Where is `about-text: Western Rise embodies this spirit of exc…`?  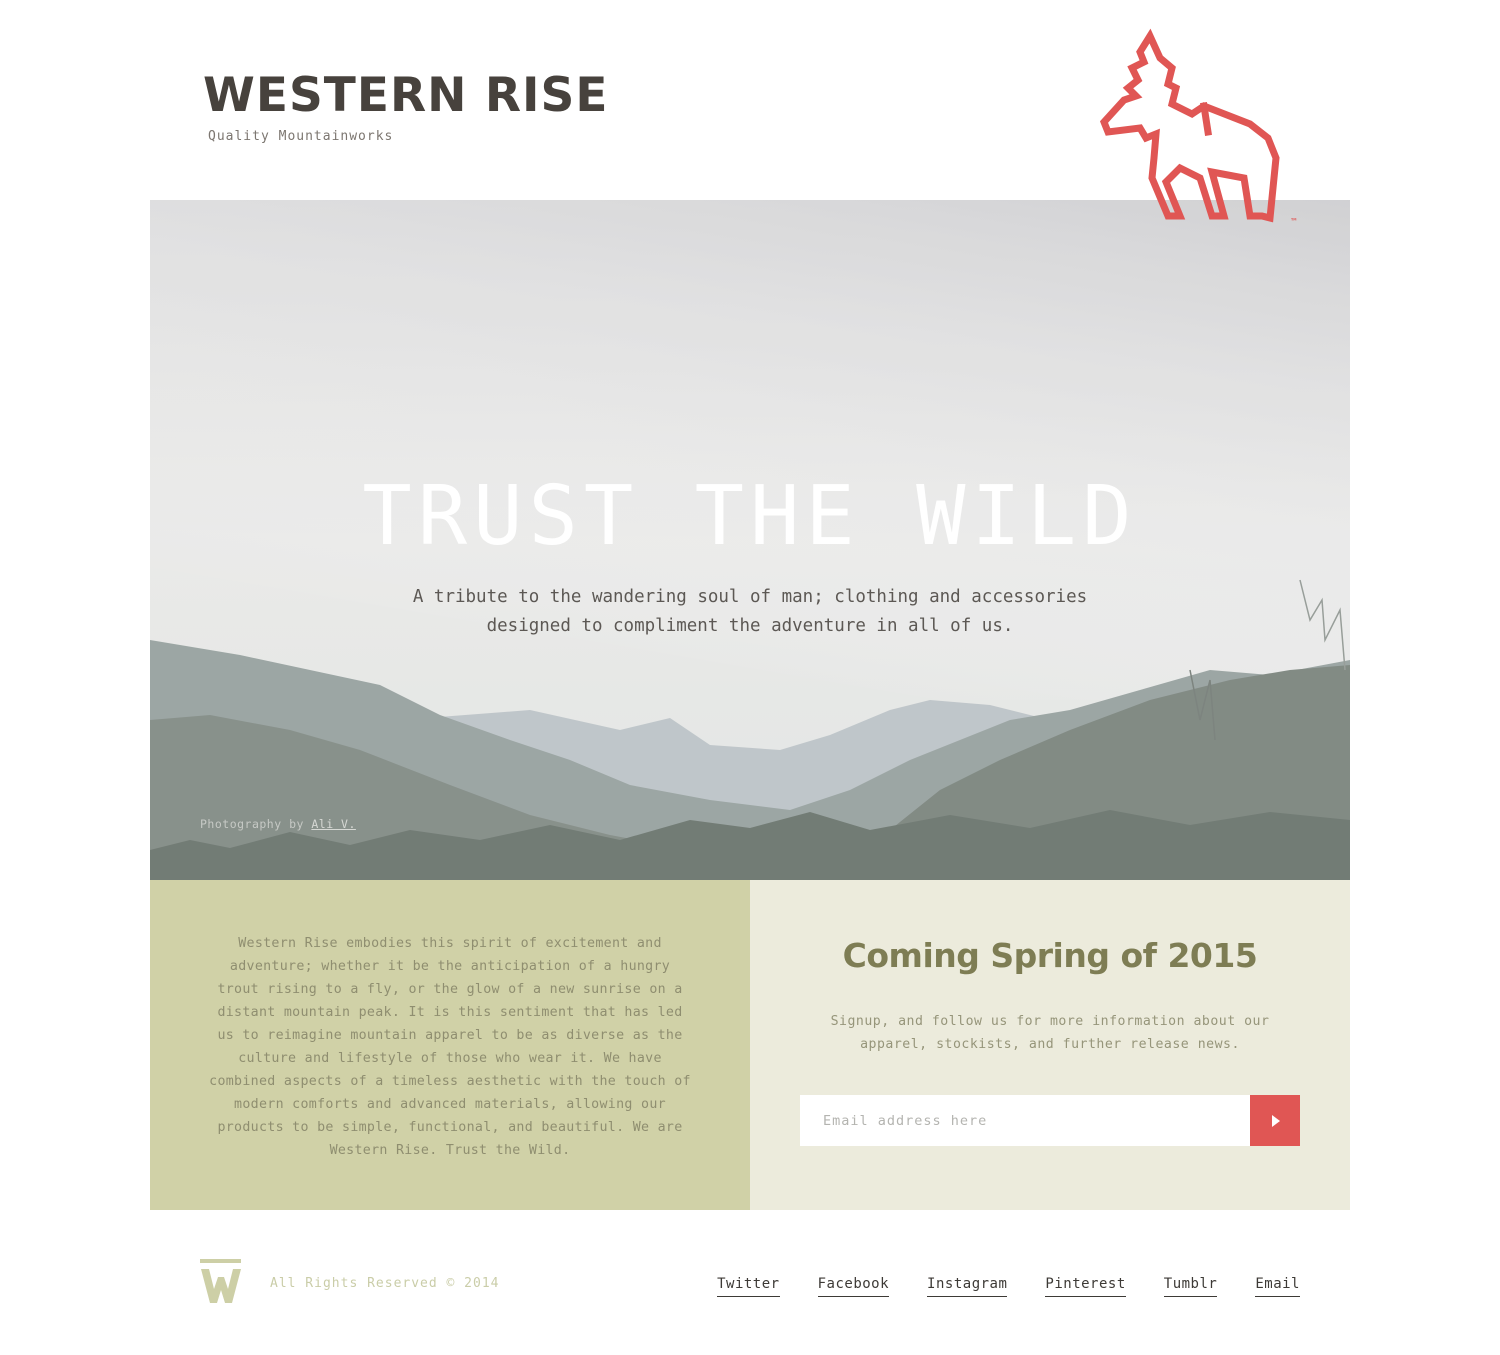 about-text: Western Rise embodies this spirit of exc… is located at coordinates (450, 1047).